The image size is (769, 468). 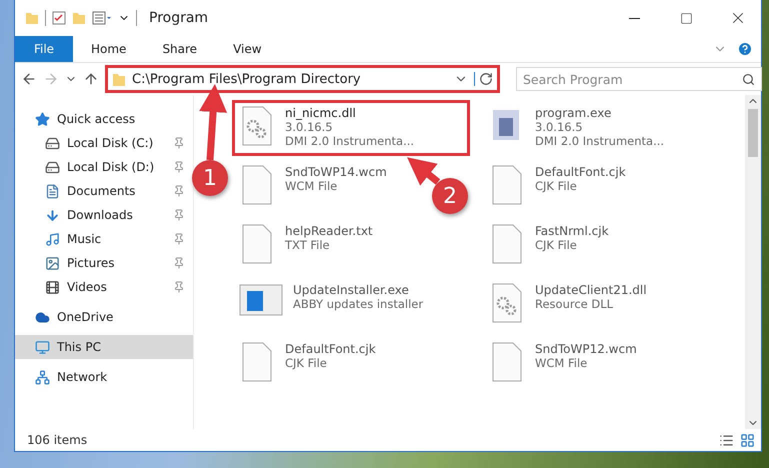 I want to click on file-name: SndToWP12.wcm, so click(x=586, y=349).